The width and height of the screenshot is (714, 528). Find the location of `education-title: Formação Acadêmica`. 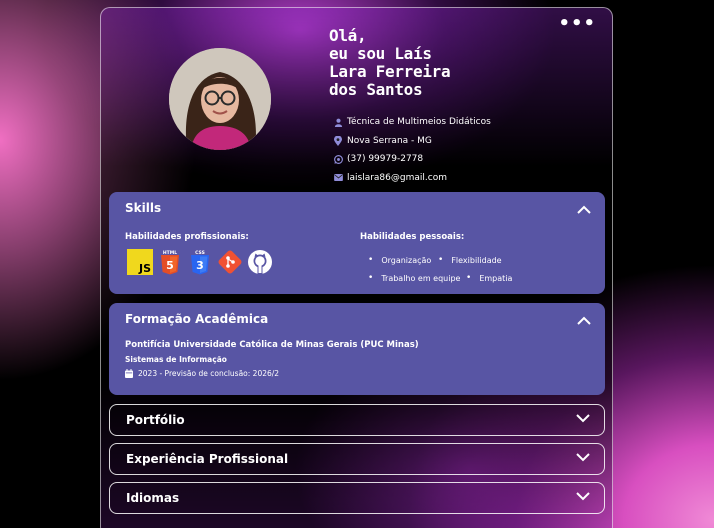

education-title: Formação Acadêmica is located at coordinates (196, 319).